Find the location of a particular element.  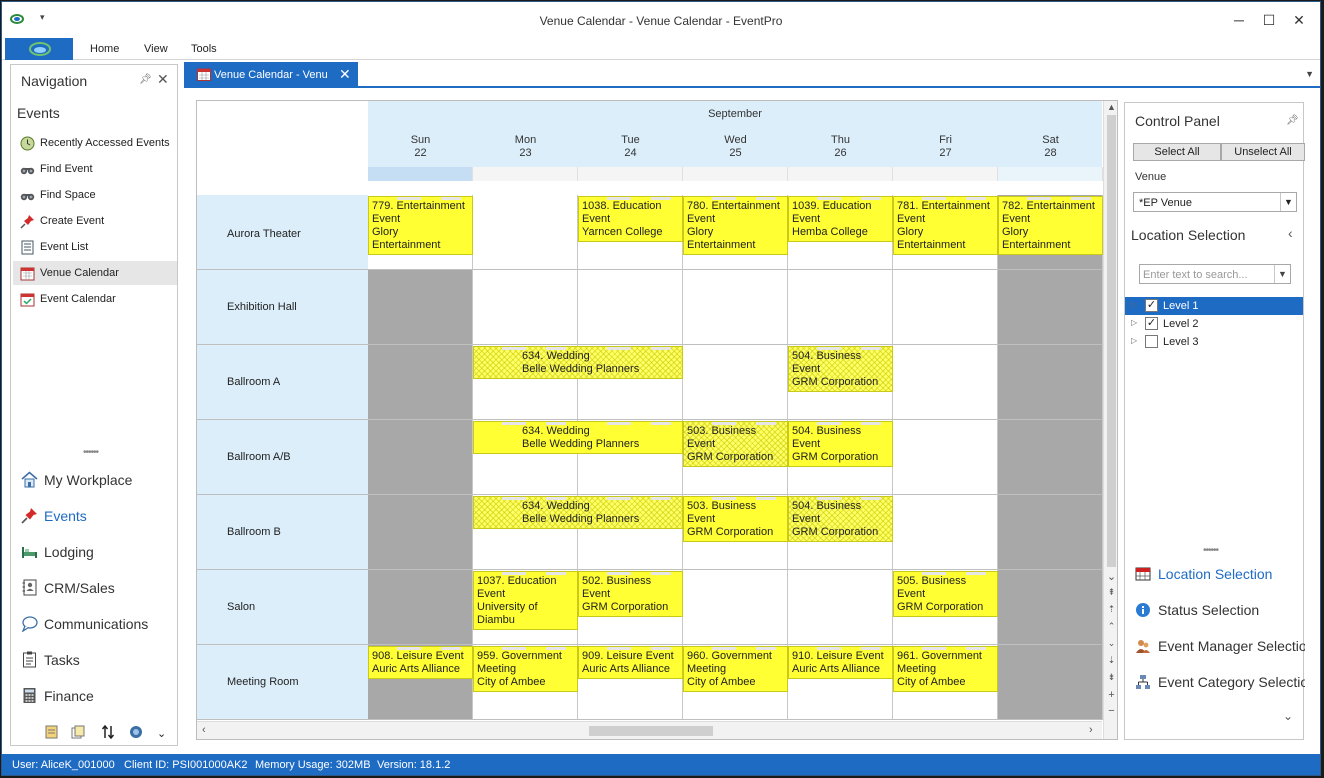

scroll-first-icon: ⇞ is located at coordinates (1110, 592).